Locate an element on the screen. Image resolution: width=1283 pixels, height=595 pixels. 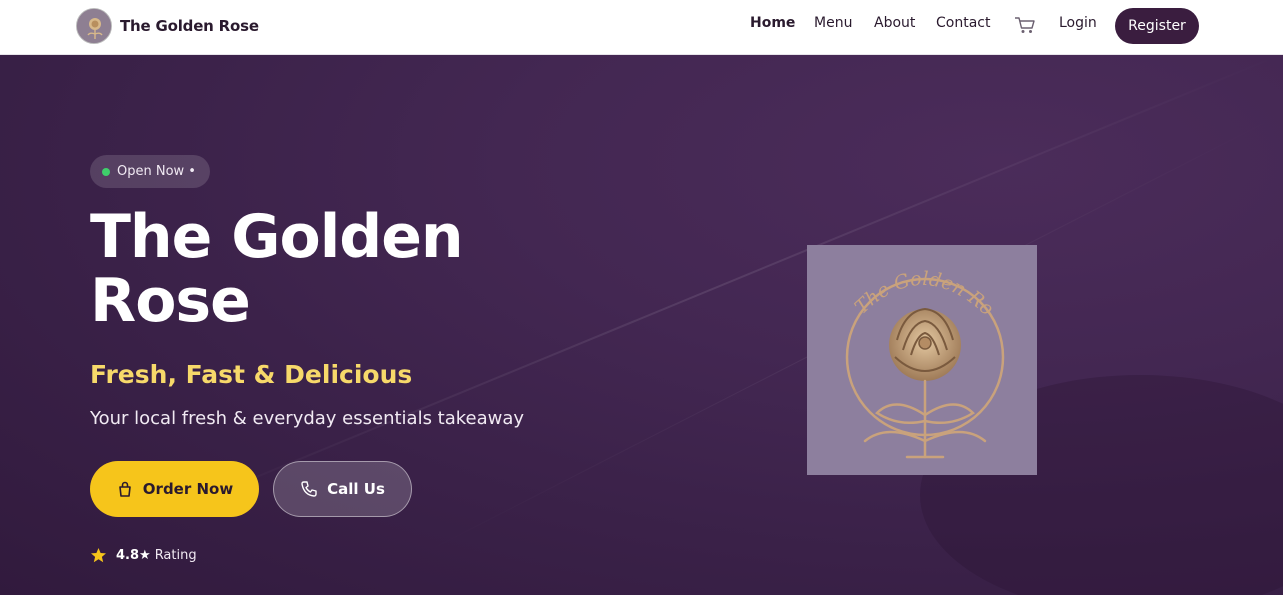
order-now-label: Order Now is located at coordinates (188, 489).